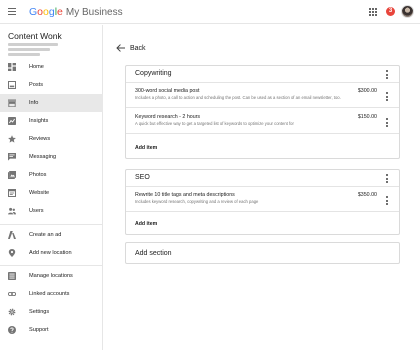 The image size is (420, 350). What do you see at coordinates (39, 193) in the screenshot?
I see `sidebar-item-label: Website` at bounding box center [39, 193].